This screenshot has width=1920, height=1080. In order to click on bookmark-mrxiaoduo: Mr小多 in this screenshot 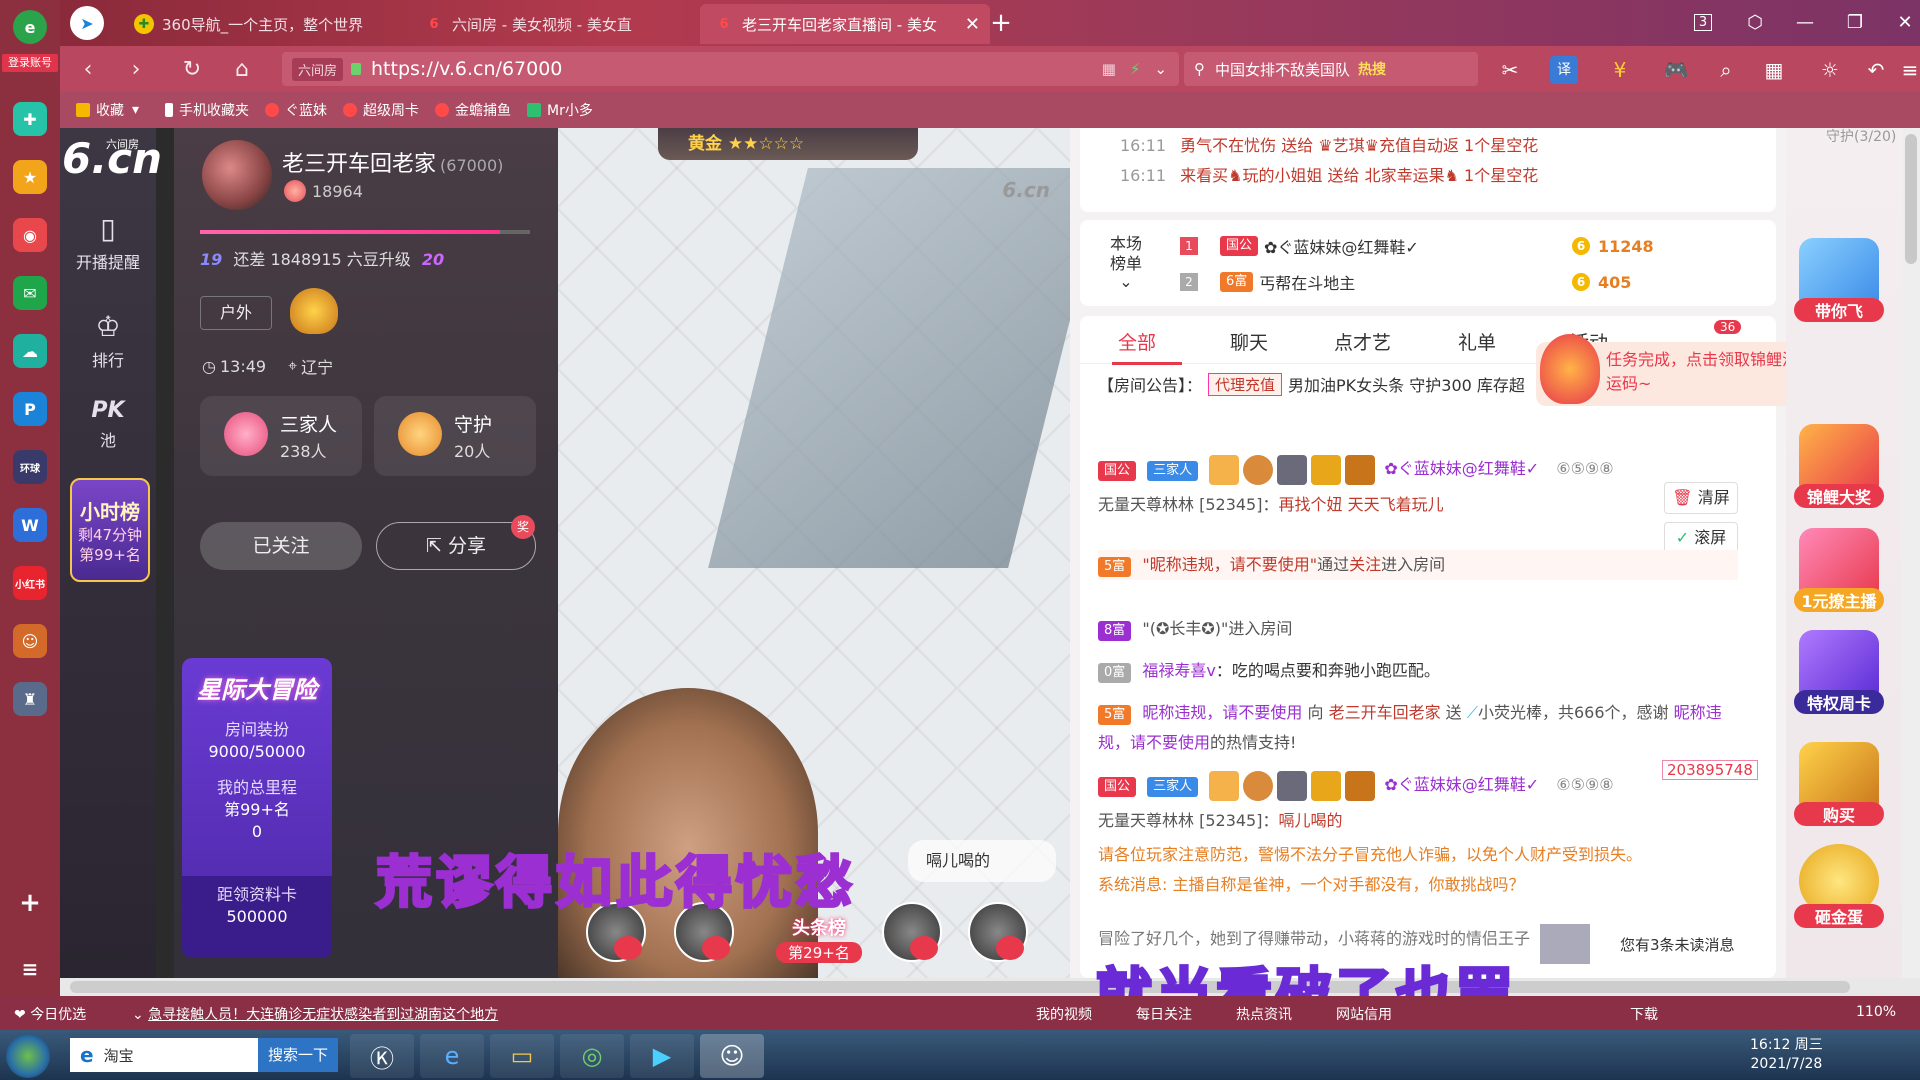, I will do `click(560, 110)`.